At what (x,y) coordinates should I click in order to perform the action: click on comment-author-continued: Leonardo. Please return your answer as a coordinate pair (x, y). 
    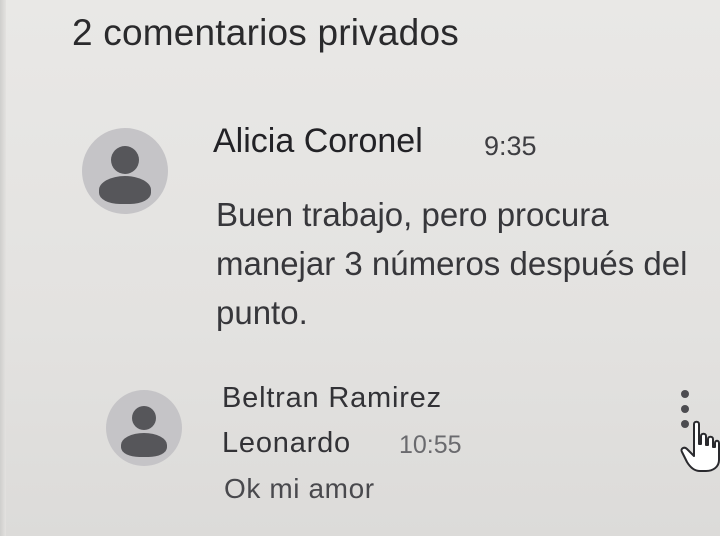
    Looking at the image, I should click on (286, 443).